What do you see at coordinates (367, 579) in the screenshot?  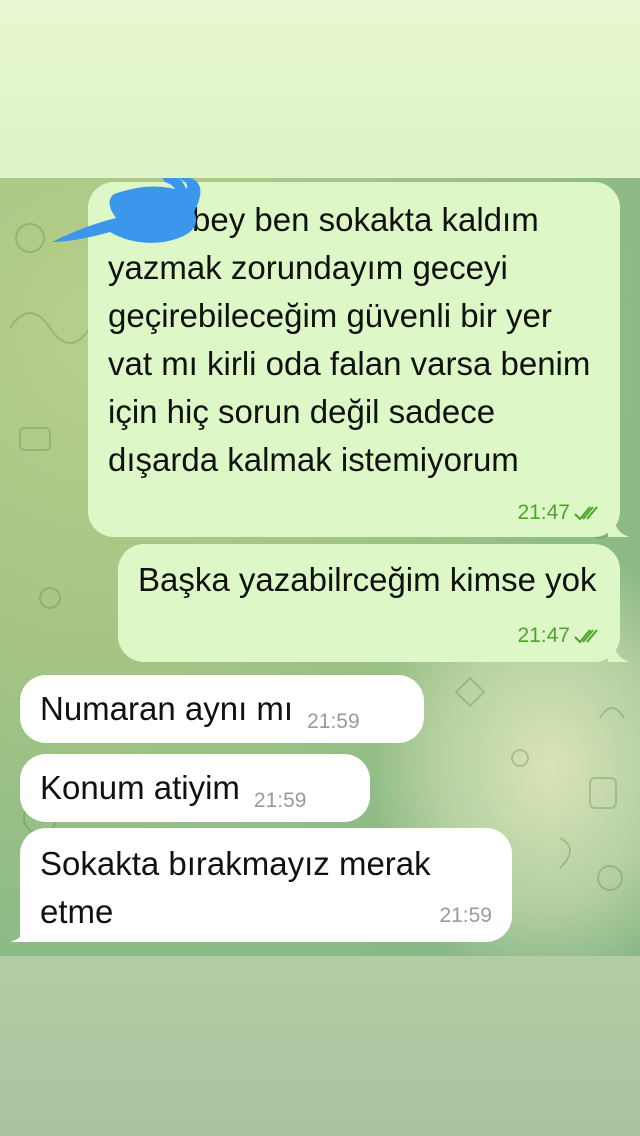 I see `message-text: Başka yazabilrceğim kimse yok` at bounding box center [367, 579].